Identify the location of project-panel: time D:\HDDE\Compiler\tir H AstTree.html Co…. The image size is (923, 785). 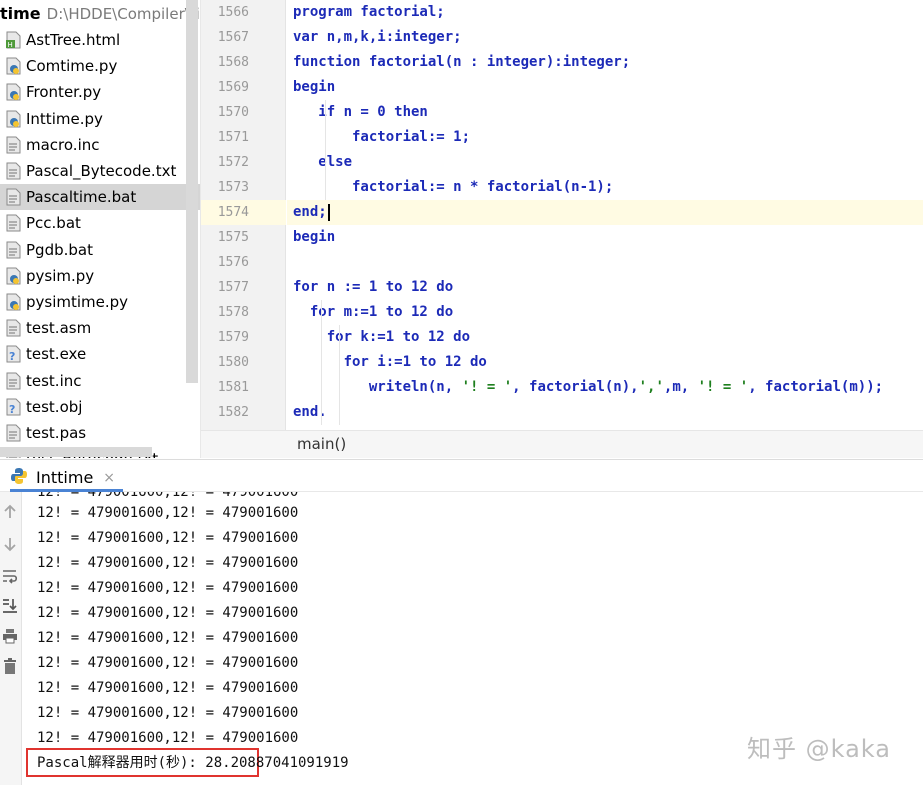
(100, 229).